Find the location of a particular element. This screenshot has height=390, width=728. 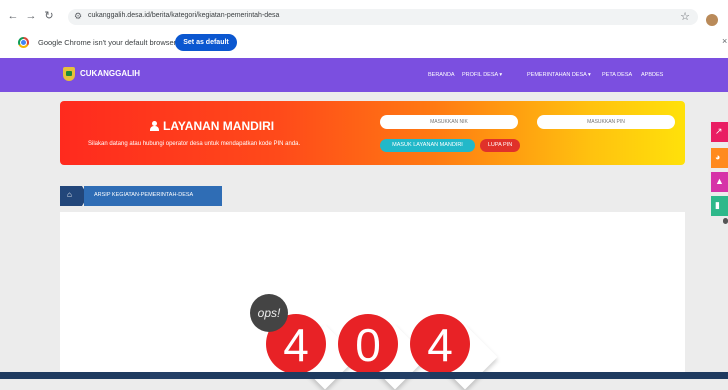

side-tab-statistik: ↗ is located at coordinates (719, 132).